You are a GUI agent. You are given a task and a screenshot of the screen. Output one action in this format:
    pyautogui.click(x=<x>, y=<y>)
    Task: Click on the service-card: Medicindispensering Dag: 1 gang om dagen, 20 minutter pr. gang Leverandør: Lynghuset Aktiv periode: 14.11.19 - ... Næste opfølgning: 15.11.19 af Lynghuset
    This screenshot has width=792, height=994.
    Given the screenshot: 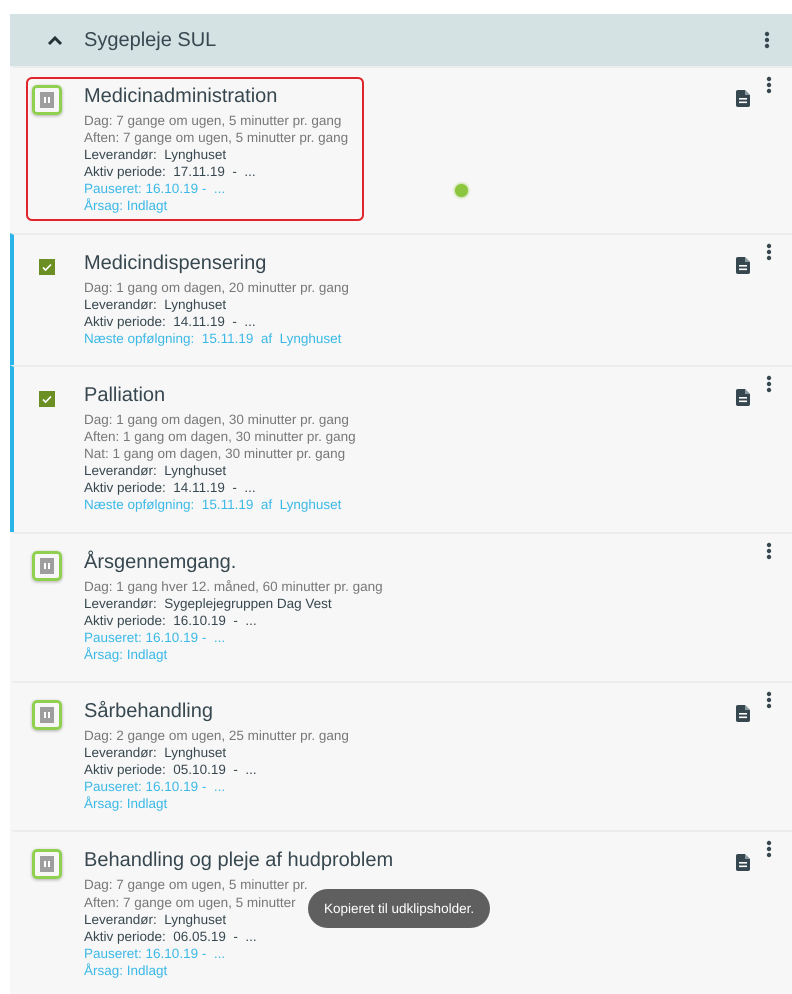 What is the action you would take?
    pyautogui.click(x=401, y=298)
    